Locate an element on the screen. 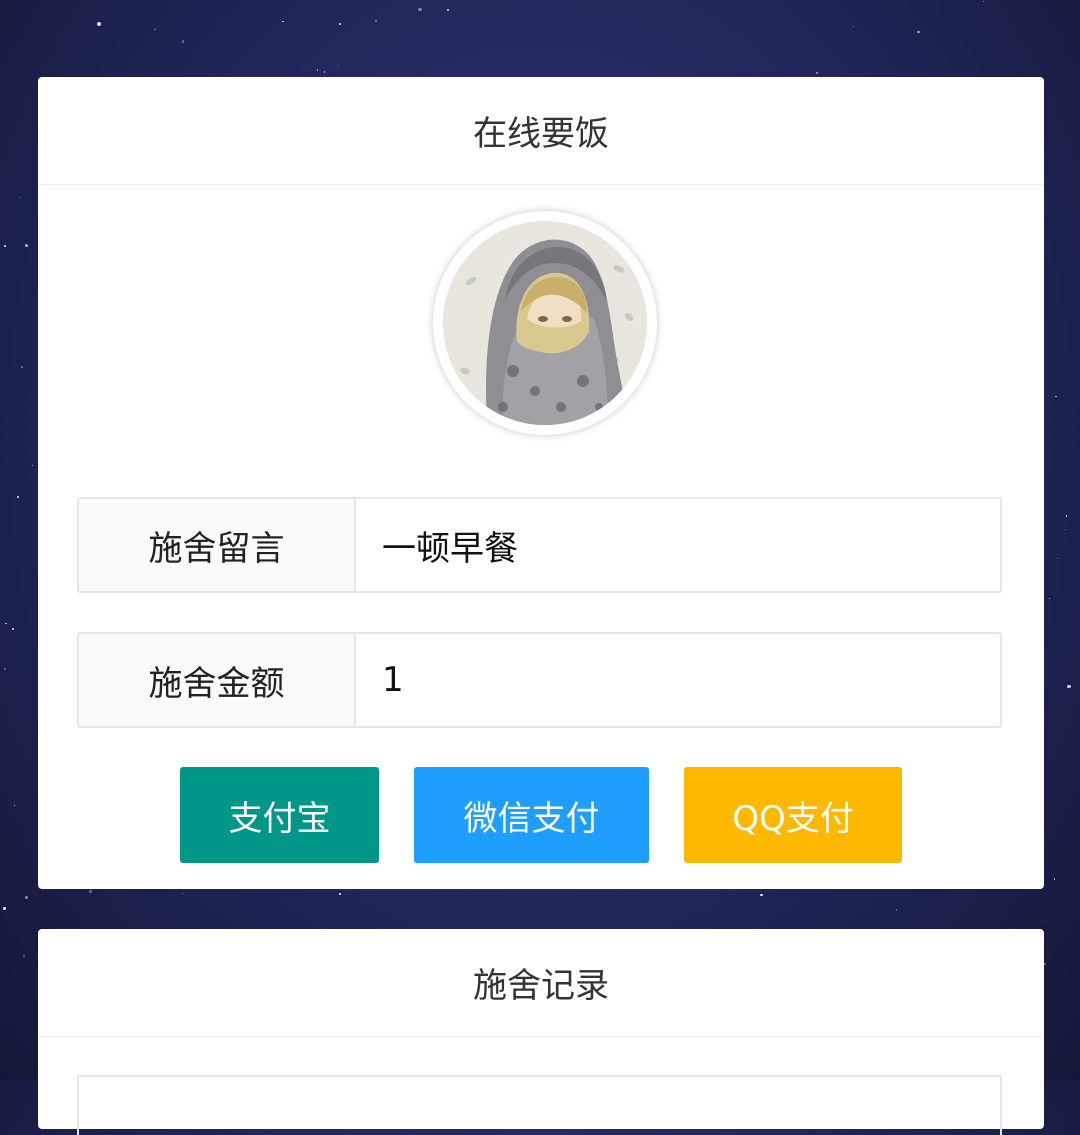 This screenshot has height=1135, width=1080. alipay-button: 支付宝 is located at coordinates (279, 815).